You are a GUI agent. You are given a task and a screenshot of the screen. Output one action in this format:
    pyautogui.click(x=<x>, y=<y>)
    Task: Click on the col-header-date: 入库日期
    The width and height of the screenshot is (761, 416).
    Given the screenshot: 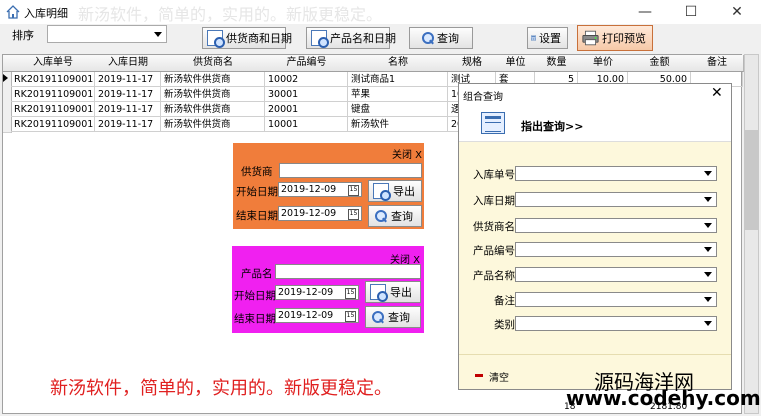 What is the action you would take?
    pyautogui.click(x=128, y=63)
    